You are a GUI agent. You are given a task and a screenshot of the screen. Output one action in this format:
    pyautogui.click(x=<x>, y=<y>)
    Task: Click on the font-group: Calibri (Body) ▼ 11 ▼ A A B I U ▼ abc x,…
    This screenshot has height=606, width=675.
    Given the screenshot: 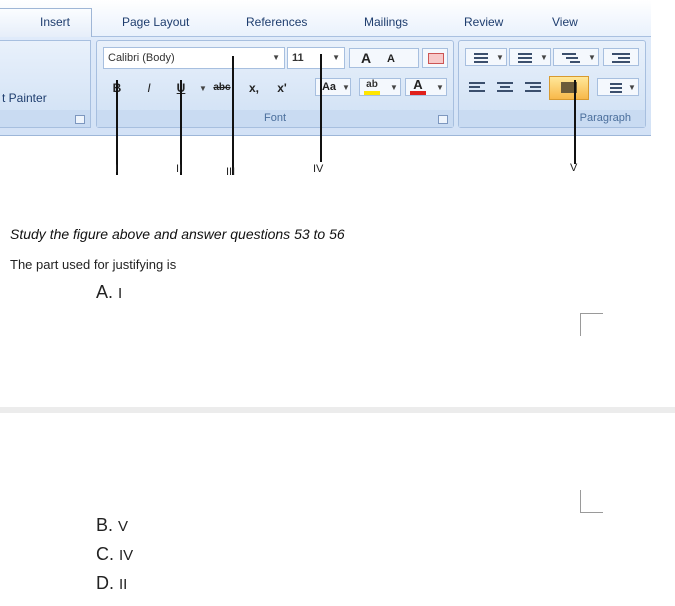 What is the action you would take?
    pyautogui.click(x=275, y=84)
    